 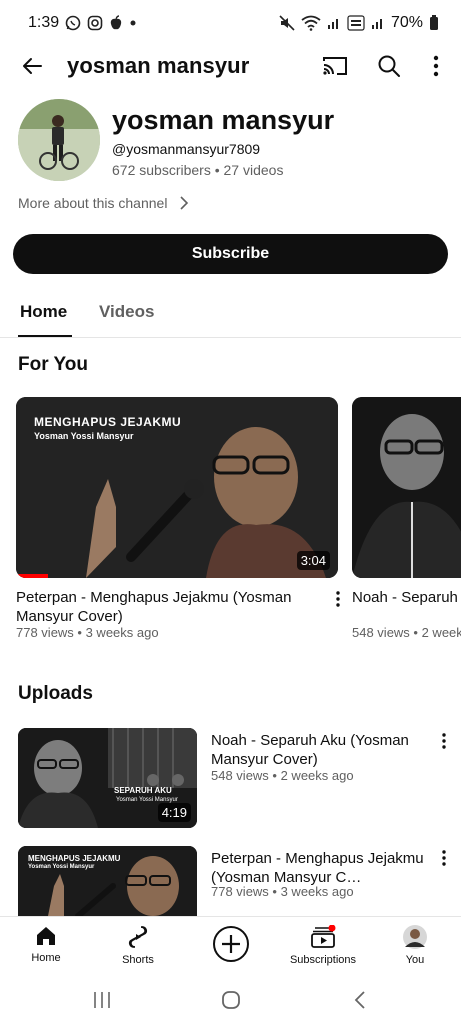 What do you see at coordinates (107, 778) in the screenshot?
I see `upload-video-thumbnail: SEPARUH AKU Yosman Yossi Mansyur 4:19` at bounding box center [107, 778].